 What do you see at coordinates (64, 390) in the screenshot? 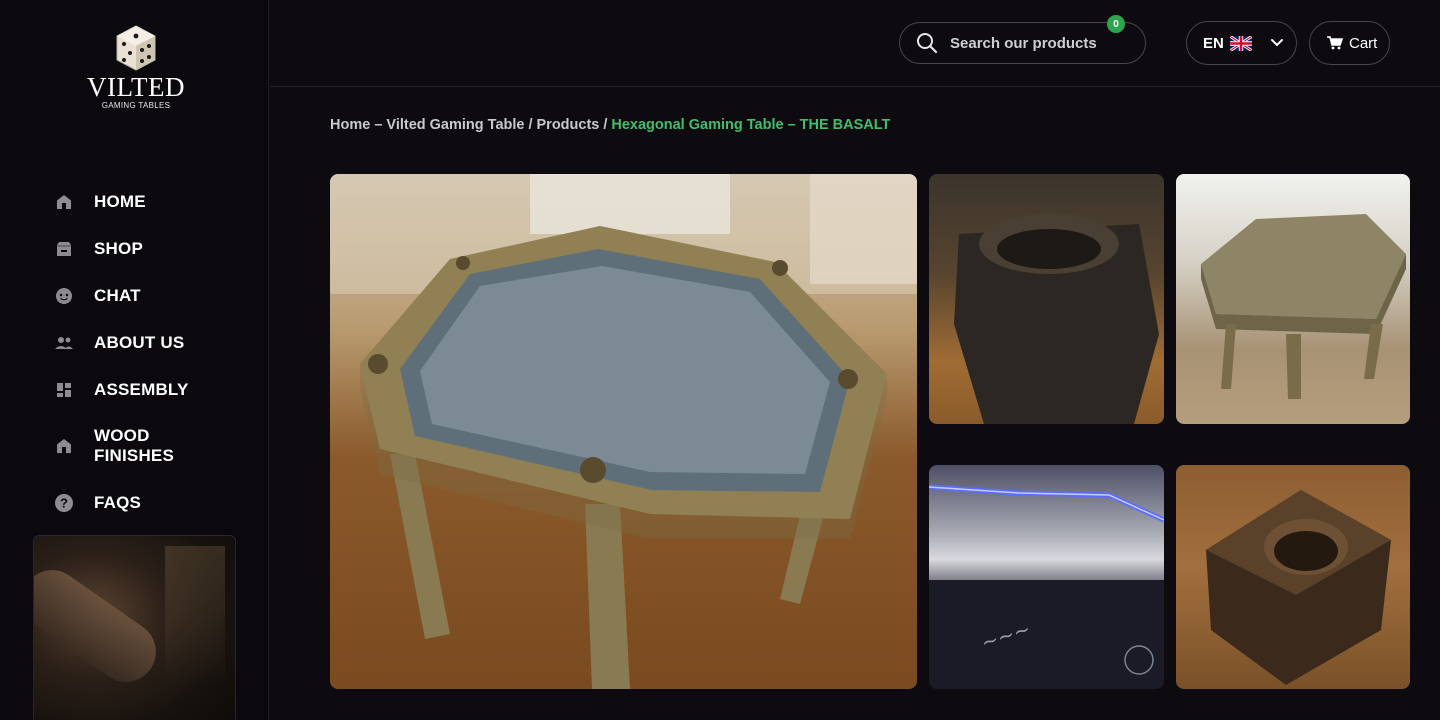
I see `dashboard-icon` at bounding box center [64, 390].